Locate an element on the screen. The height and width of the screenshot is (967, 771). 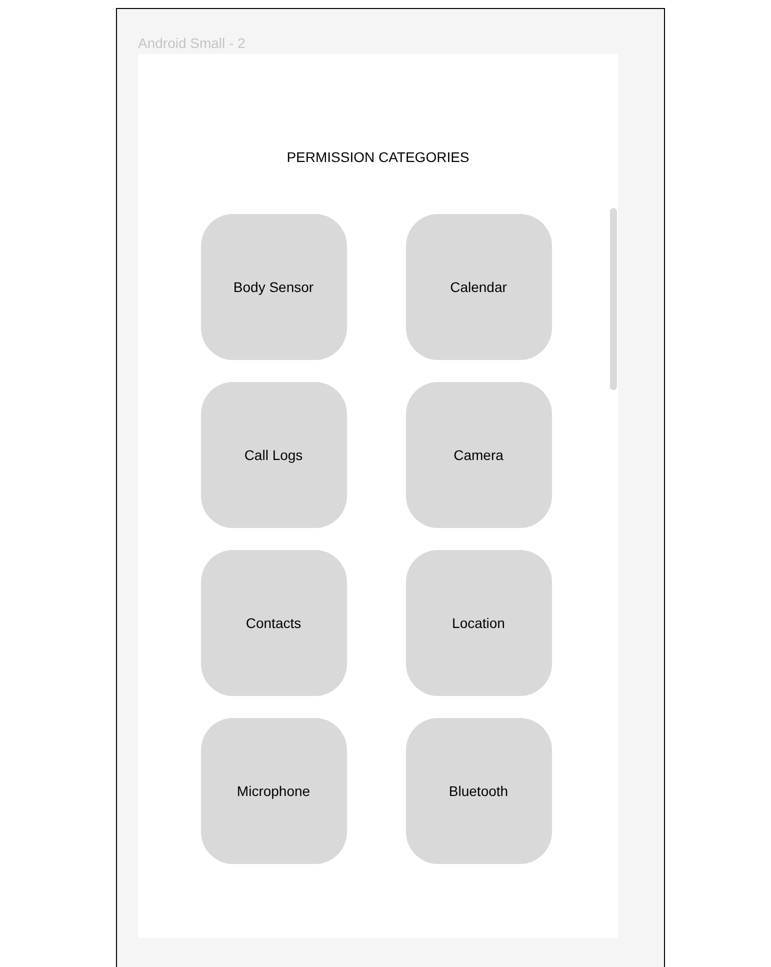
category-tile: Calendar is located at coordinates (479, 287).